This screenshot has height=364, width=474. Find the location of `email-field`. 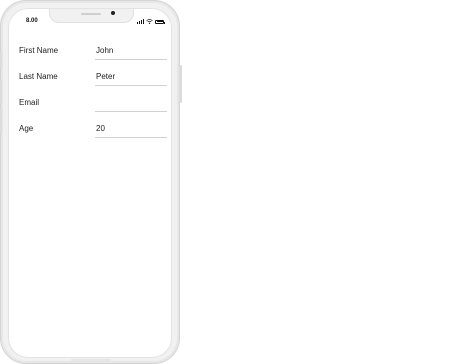

email-field is located at coordinates (131, 103).